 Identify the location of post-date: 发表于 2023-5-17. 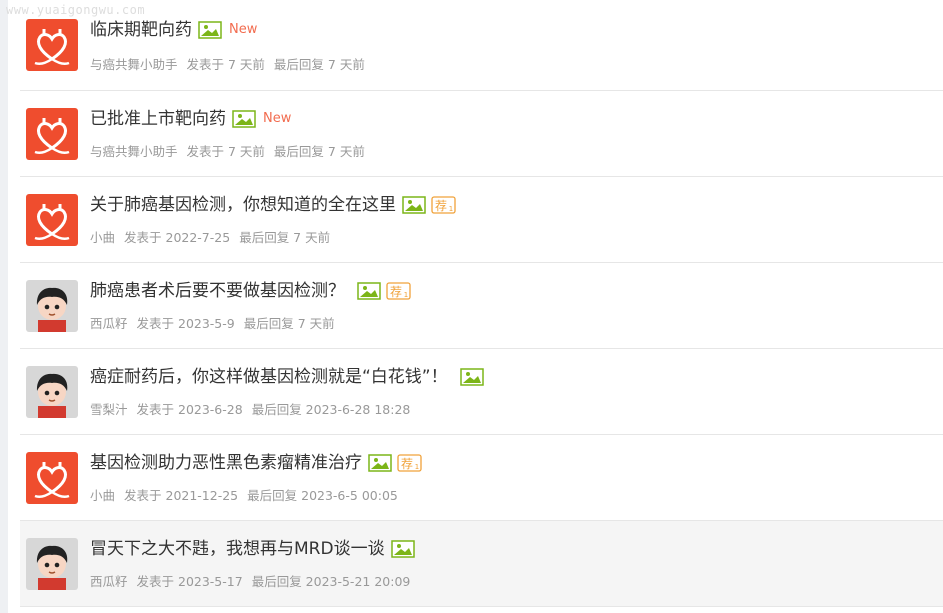
(189, 581).